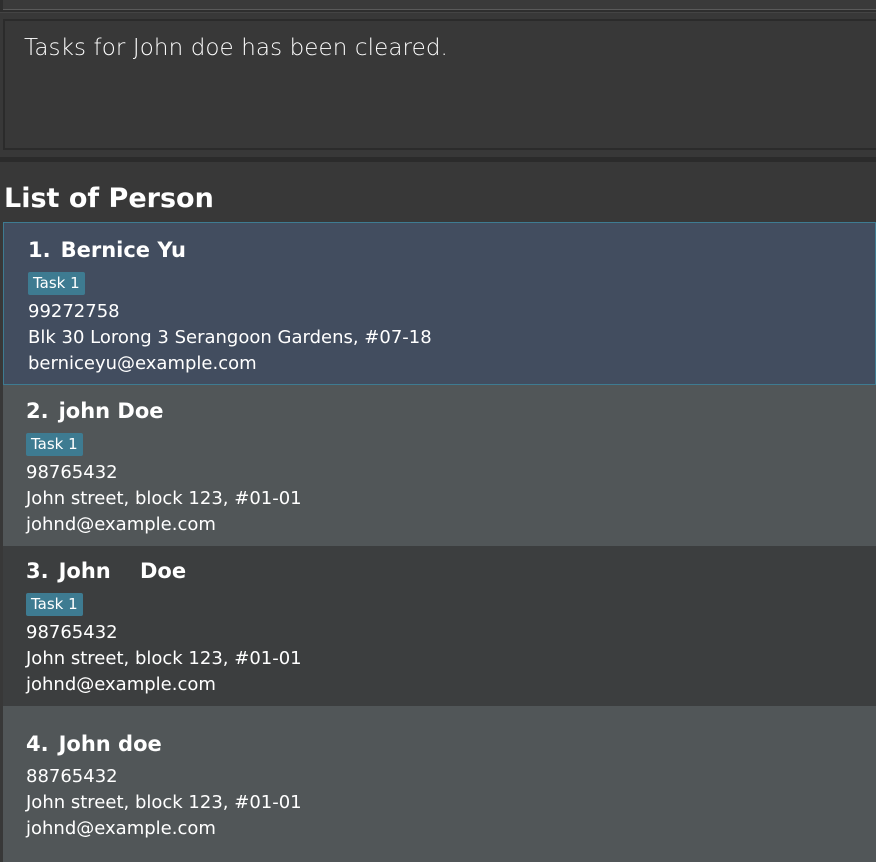 This screenshot has height=862, width=876. What do you see at coordinates (111, 411) in the screenshot?
I see `person-name: john Doe` at bounding box center [111, 411].